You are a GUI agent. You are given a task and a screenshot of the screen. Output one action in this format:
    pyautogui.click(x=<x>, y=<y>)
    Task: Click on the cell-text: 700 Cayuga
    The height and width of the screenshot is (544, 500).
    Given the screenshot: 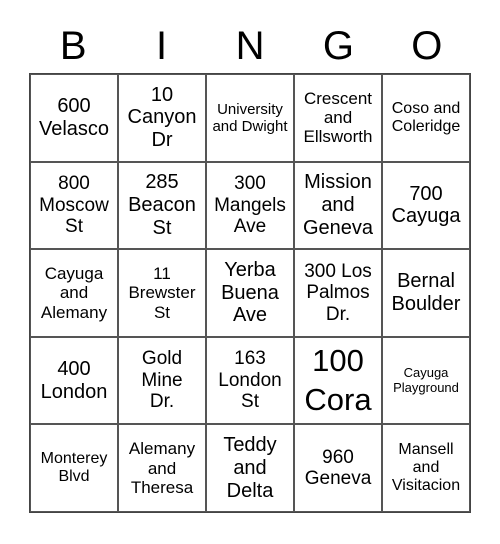 What is the action you would take?
    pyautogui.click(x=426, y=205)
    